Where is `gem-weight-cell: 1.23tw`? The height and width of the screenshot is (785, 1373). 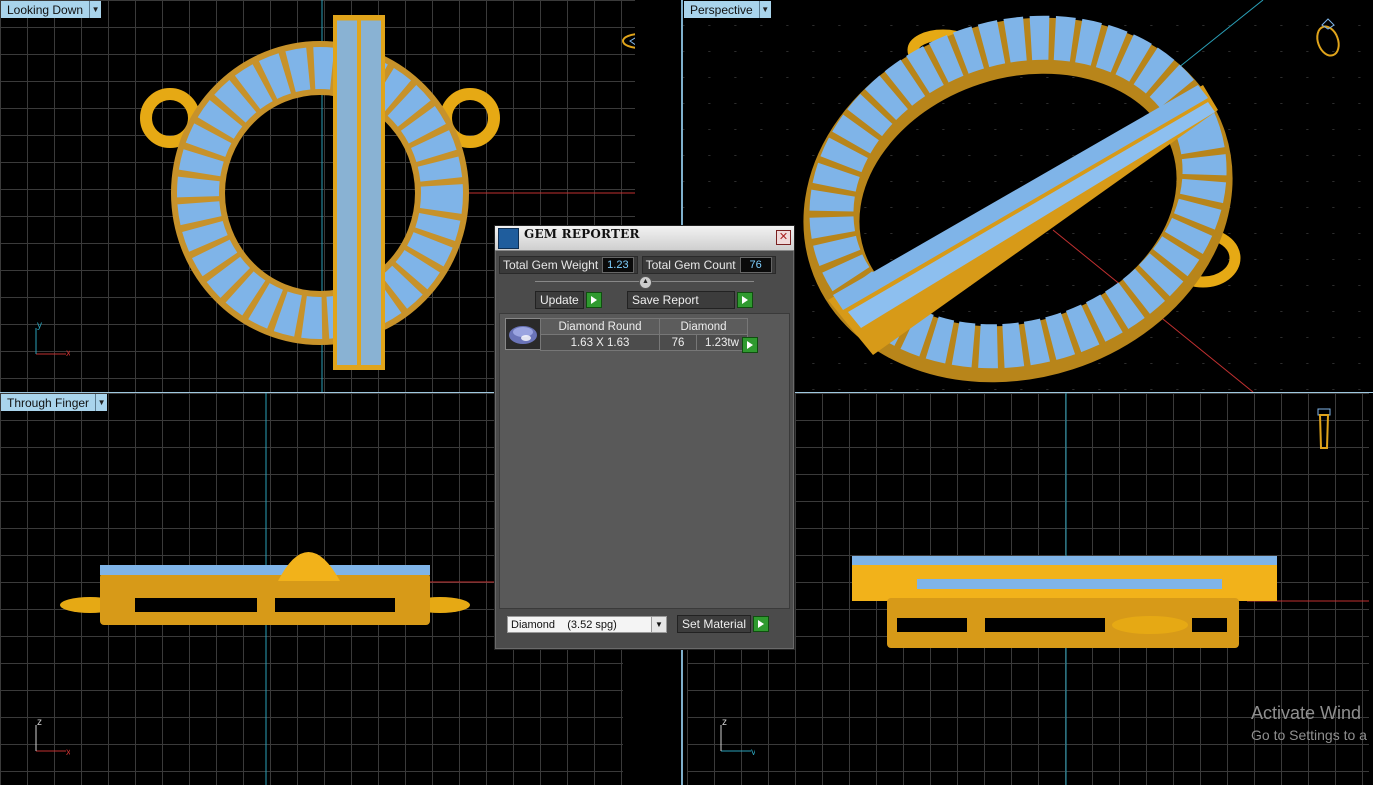 gem-weight-cell: 1.23tw is located at coordinates (722, 342).